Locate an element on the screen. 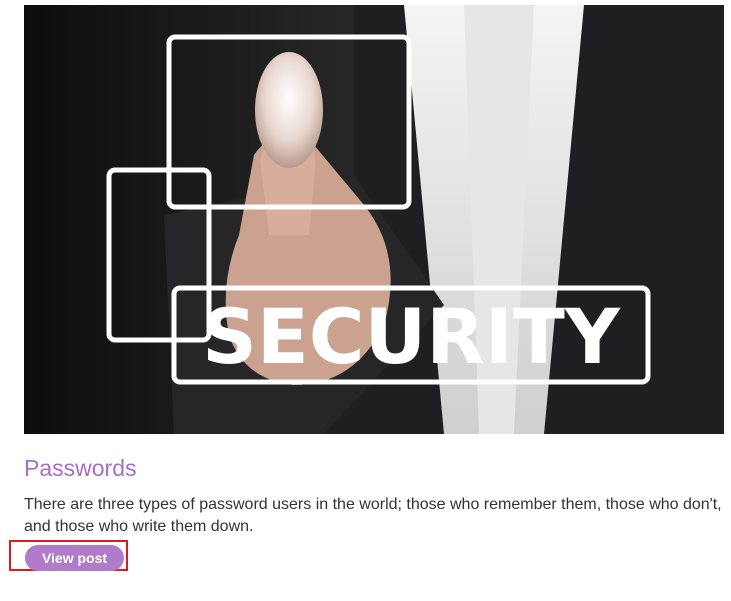  view-post-button: View post is located at coordinates (74, 558).